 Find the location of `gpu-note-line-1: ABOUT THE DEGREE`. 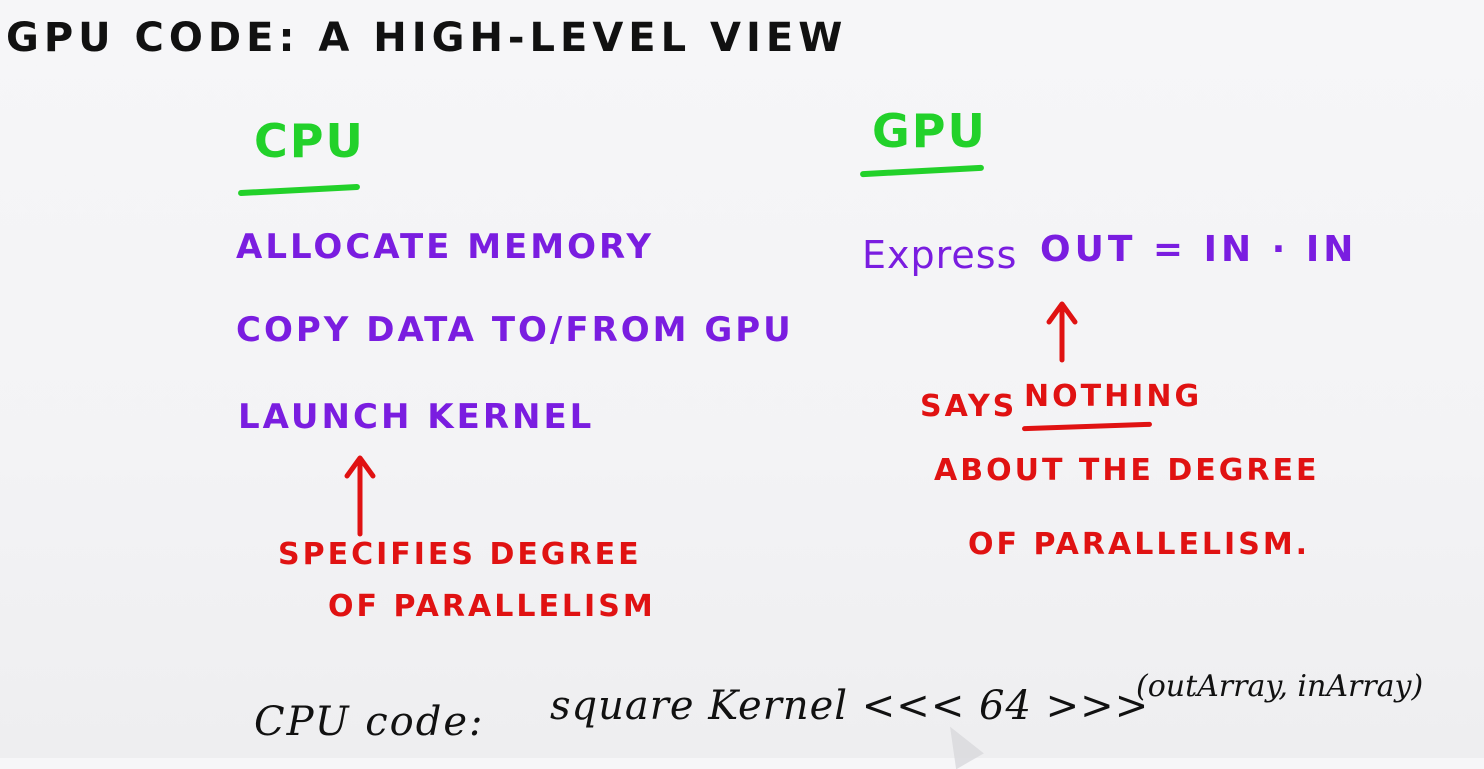

gpu-note-line-1: ABOUT THE DEGREE is located at coordinates (1127, 470).